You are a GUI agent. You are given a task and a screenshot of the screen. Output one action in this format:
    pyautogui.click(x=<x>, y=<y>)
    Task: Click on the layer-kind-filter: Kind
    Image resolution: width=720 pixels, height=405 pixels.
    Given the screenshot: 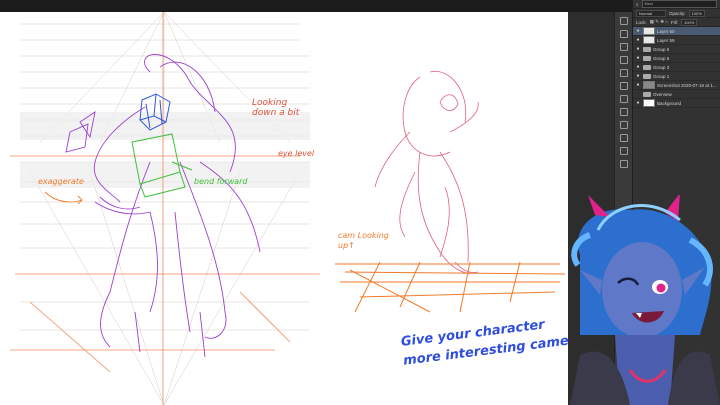 What is the action you would take?
    pyautogui.click(x=679, y=4)
    